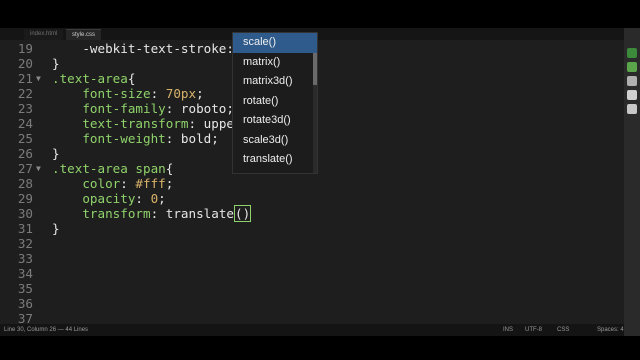 The image size is (640, 360). I want to click on grid-icon, so click(632, 81).